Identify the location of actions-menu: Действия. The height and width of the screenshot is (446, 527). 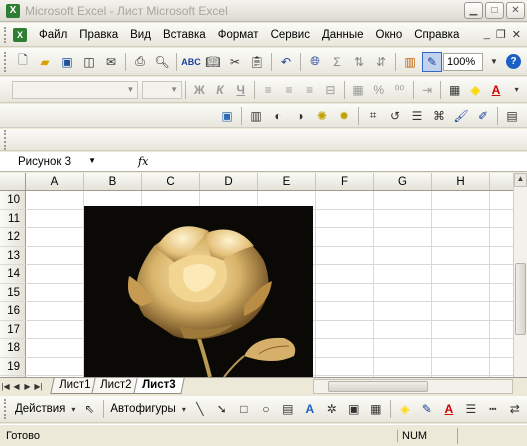
(40, 409).